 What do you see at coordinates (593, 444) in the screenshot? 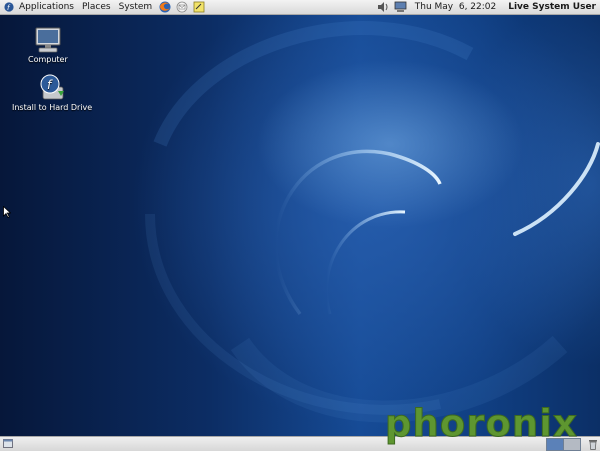
I see `trash-icon` at bounding box center [593, 444].